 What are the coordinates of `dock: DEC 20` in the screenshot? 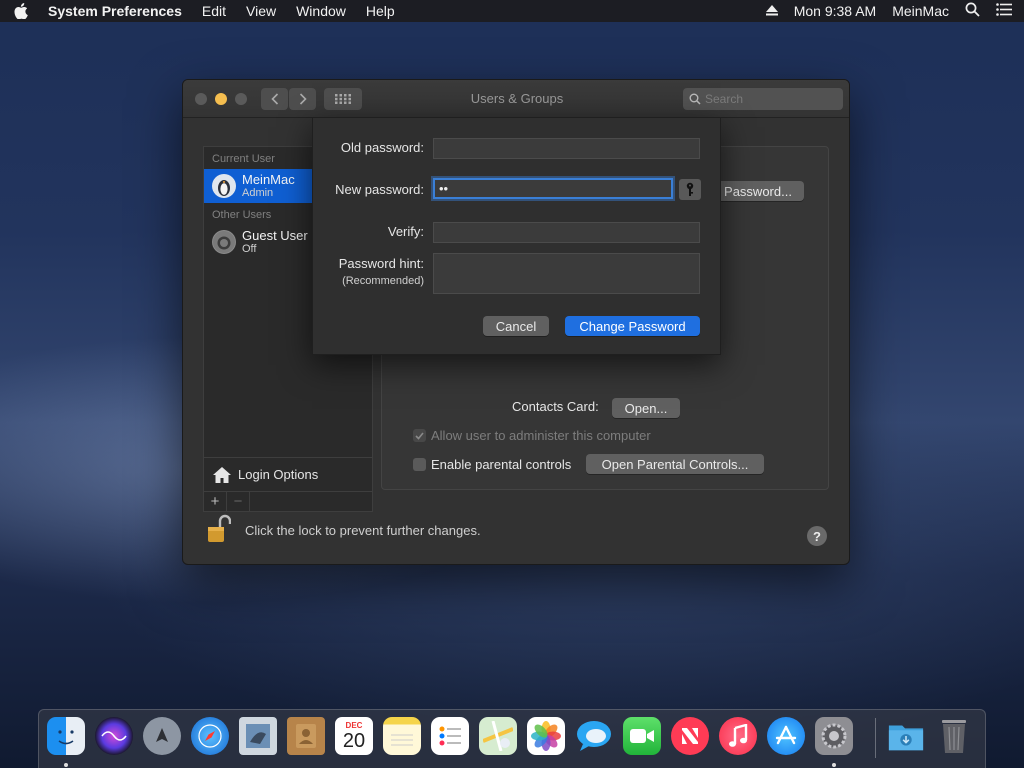 It's located at (512, 738).